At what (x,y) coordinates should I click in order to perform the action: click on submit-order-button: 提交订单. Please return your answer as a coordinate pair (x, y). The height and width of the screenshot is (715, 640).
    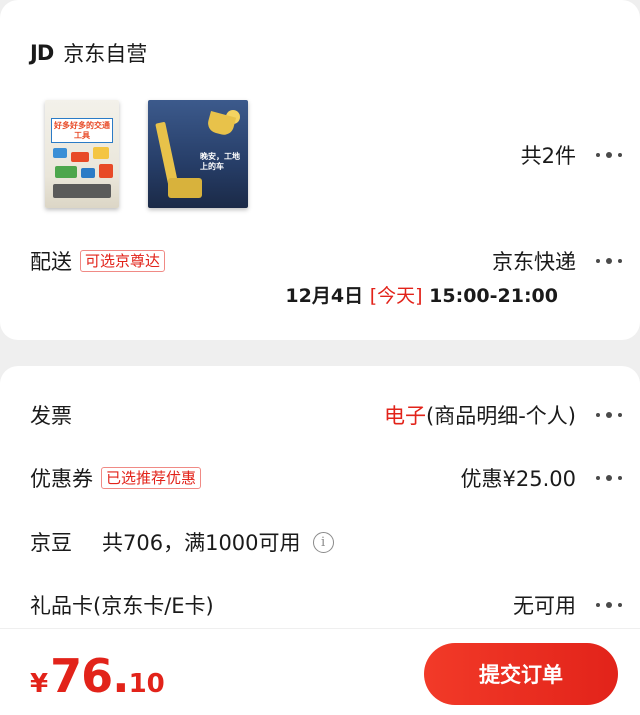
    Looking at the image, I should click on (521, 674).